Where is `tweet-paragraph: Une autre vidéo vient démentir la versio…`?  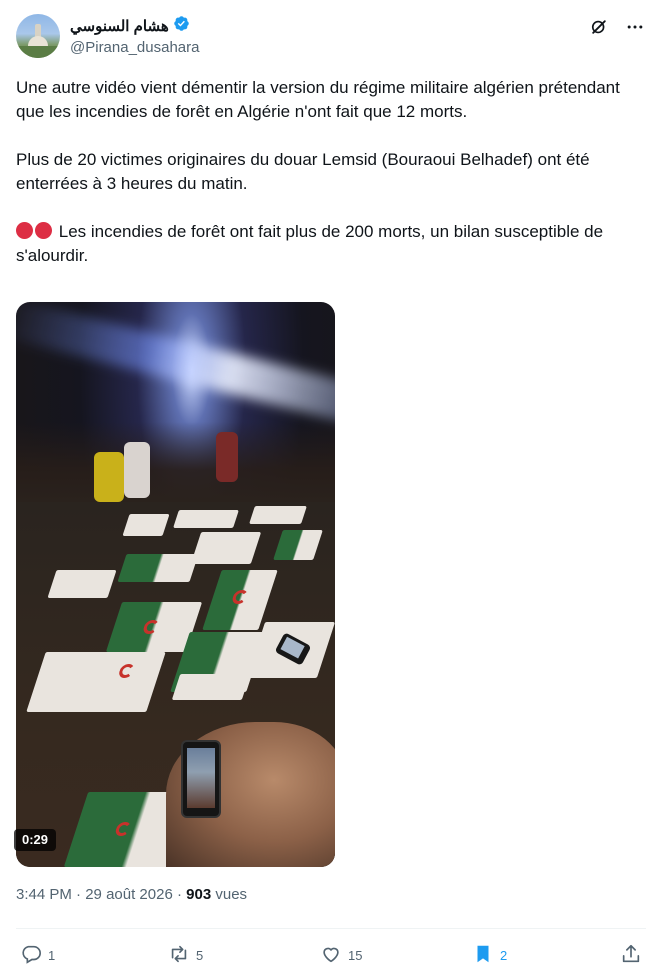 tweet-paragraph: Une autre vidéo vient démentir la versio… is located at coordinates (318, 99).